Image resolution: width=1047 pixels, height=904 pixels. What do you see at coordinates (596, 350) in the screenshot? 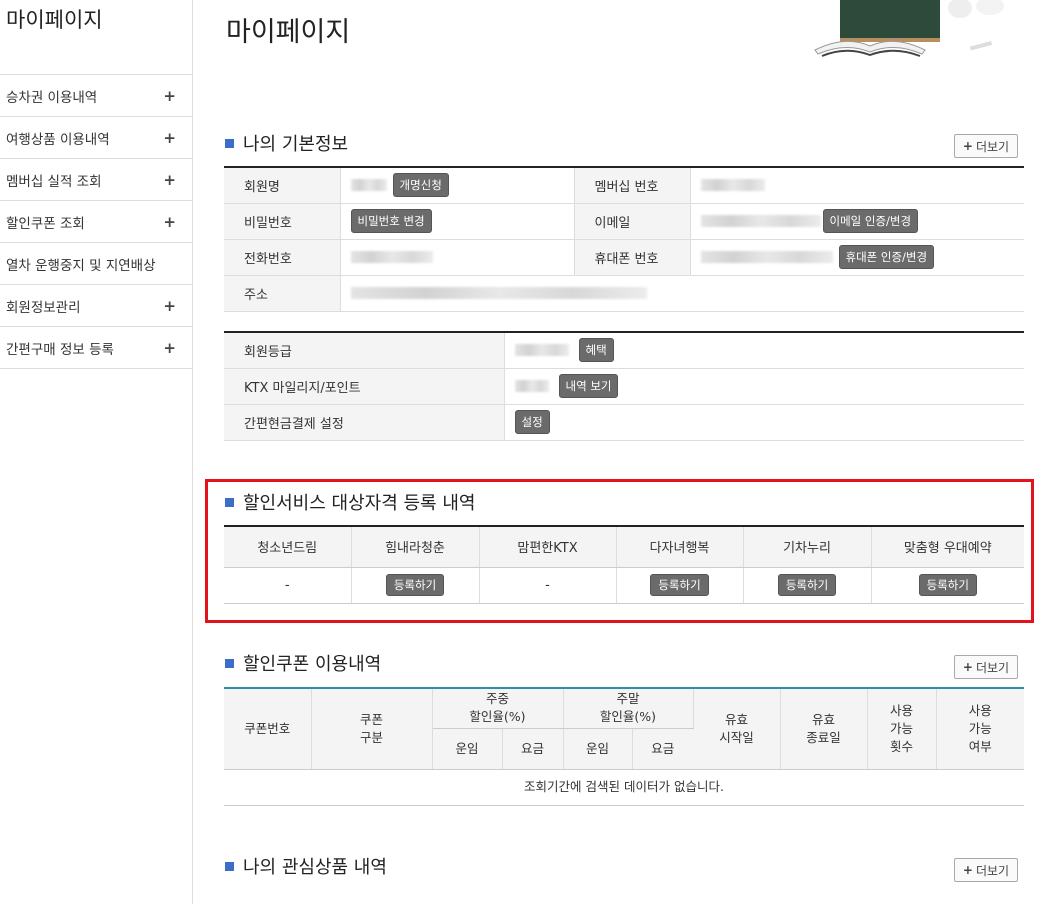
I see `benefit-button: 혜택` at bounding box center [596, 350].